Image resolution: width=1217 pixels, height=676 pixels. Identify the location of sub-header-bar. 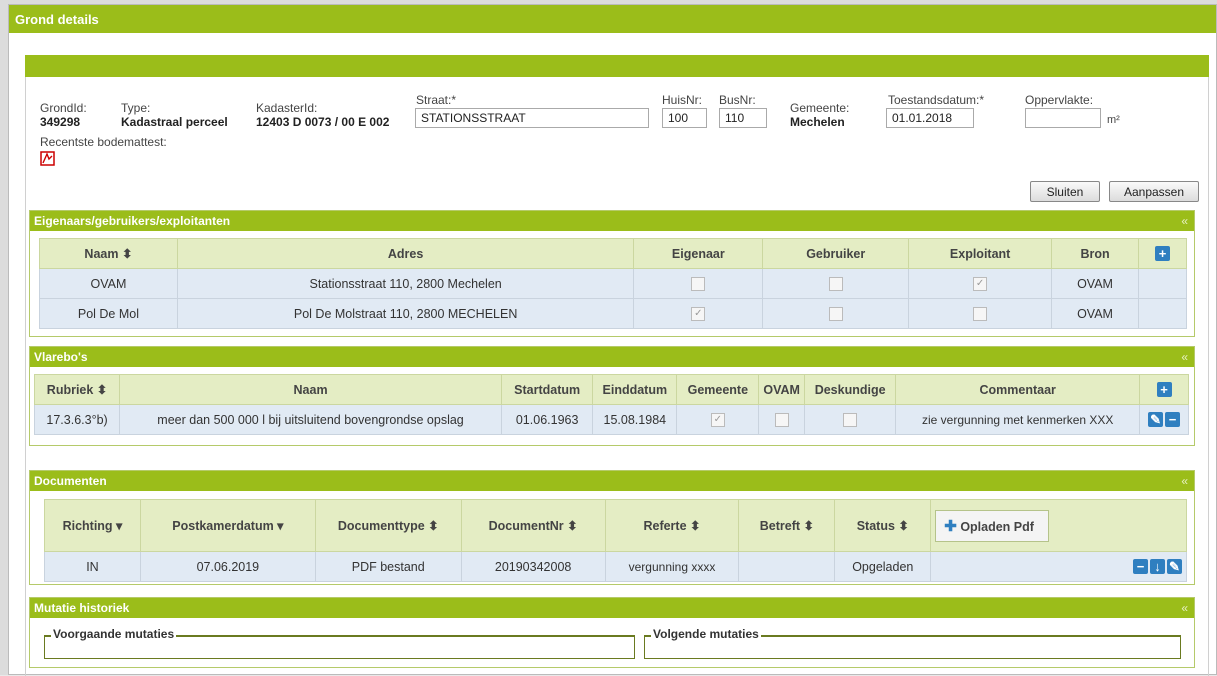
(617, 66).